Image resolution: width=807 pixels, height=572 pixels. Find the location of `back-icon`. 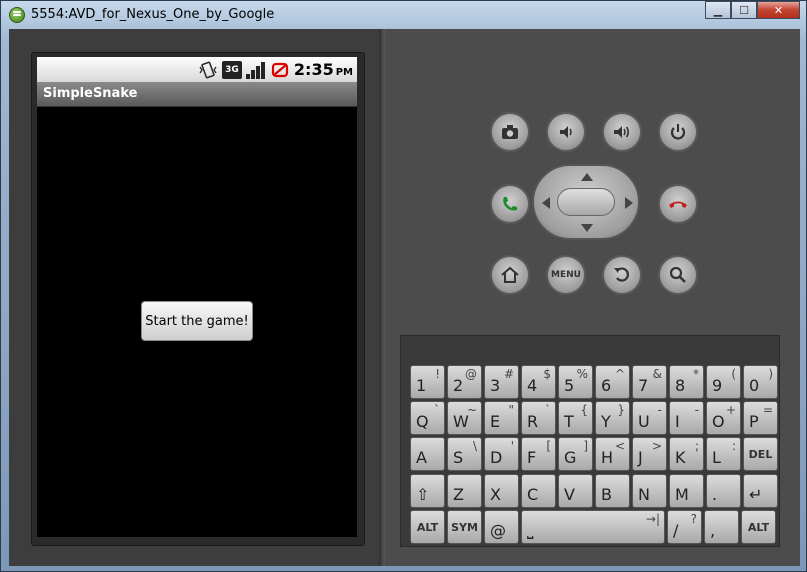

back-icon is located at coordinates (621, 274).